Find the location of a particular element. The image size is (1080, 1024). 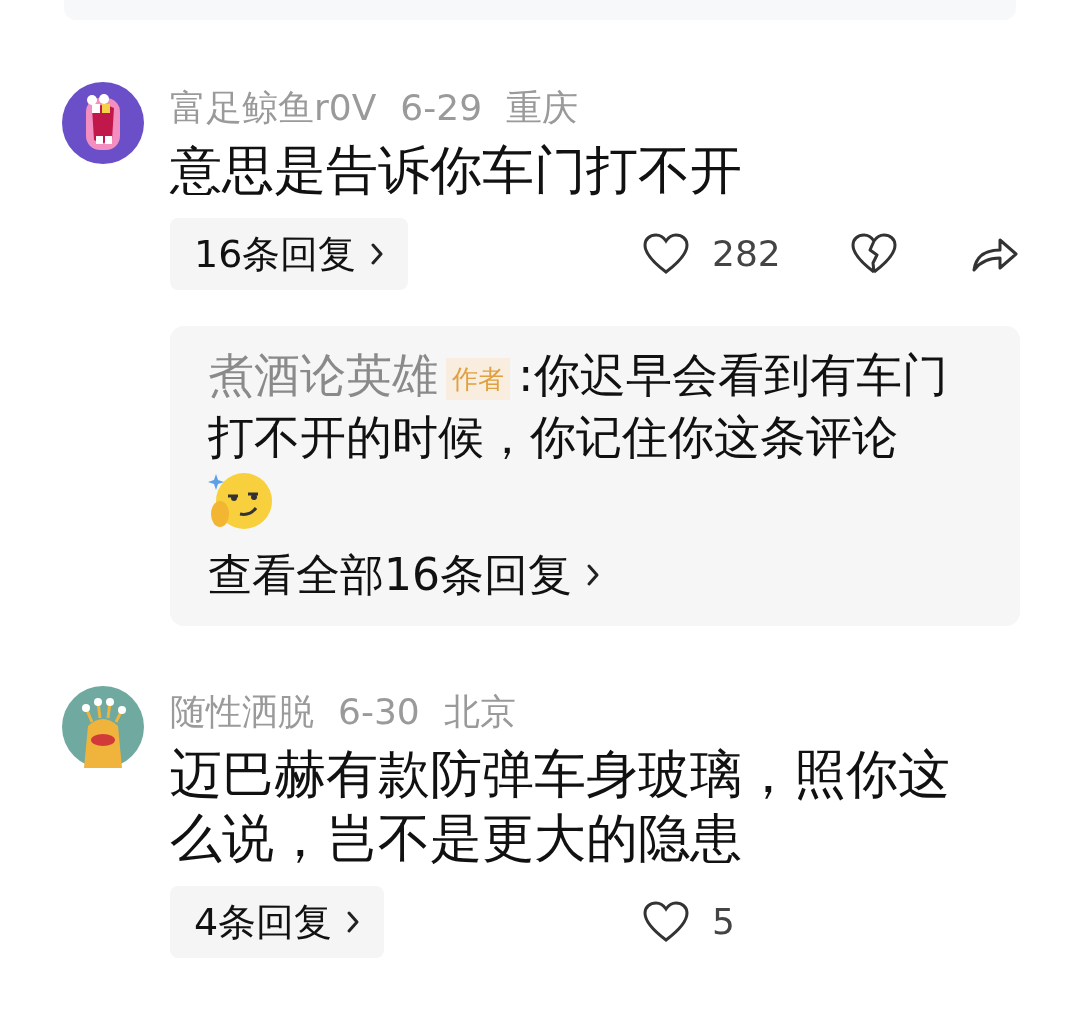

reply-text: 煮酒论英雄 作者 :你迟早会看到有车门打不开的时候，你记住你这条评论 is located at coordinates (578, 406).